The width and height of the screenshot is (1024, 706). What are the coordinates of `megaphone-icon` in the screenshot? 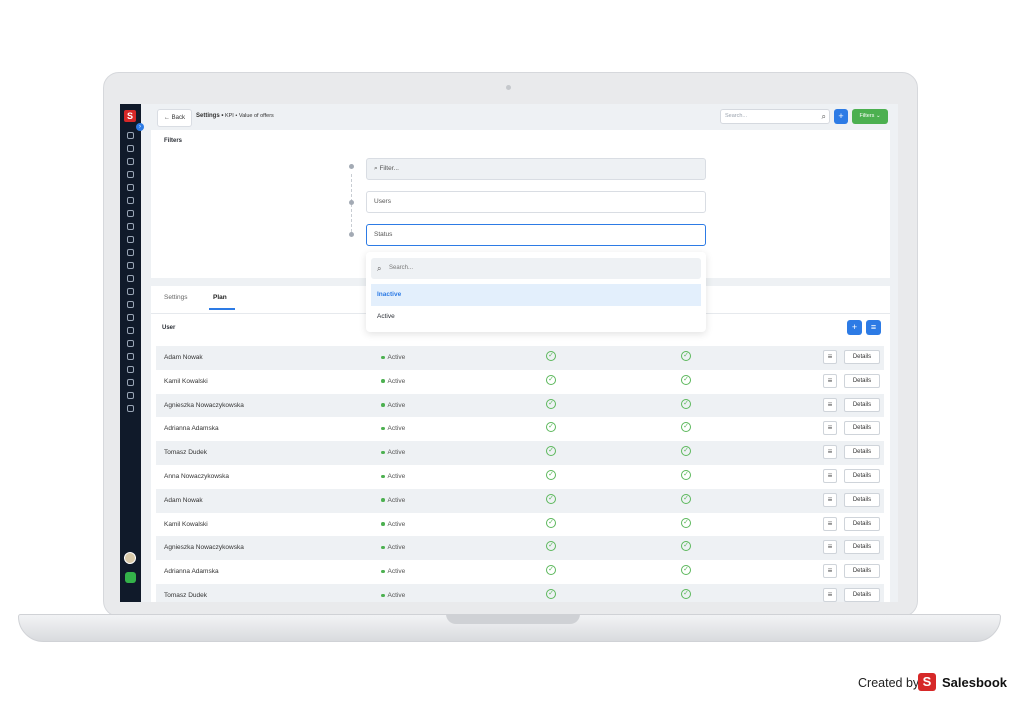 It's located at (130, 395).